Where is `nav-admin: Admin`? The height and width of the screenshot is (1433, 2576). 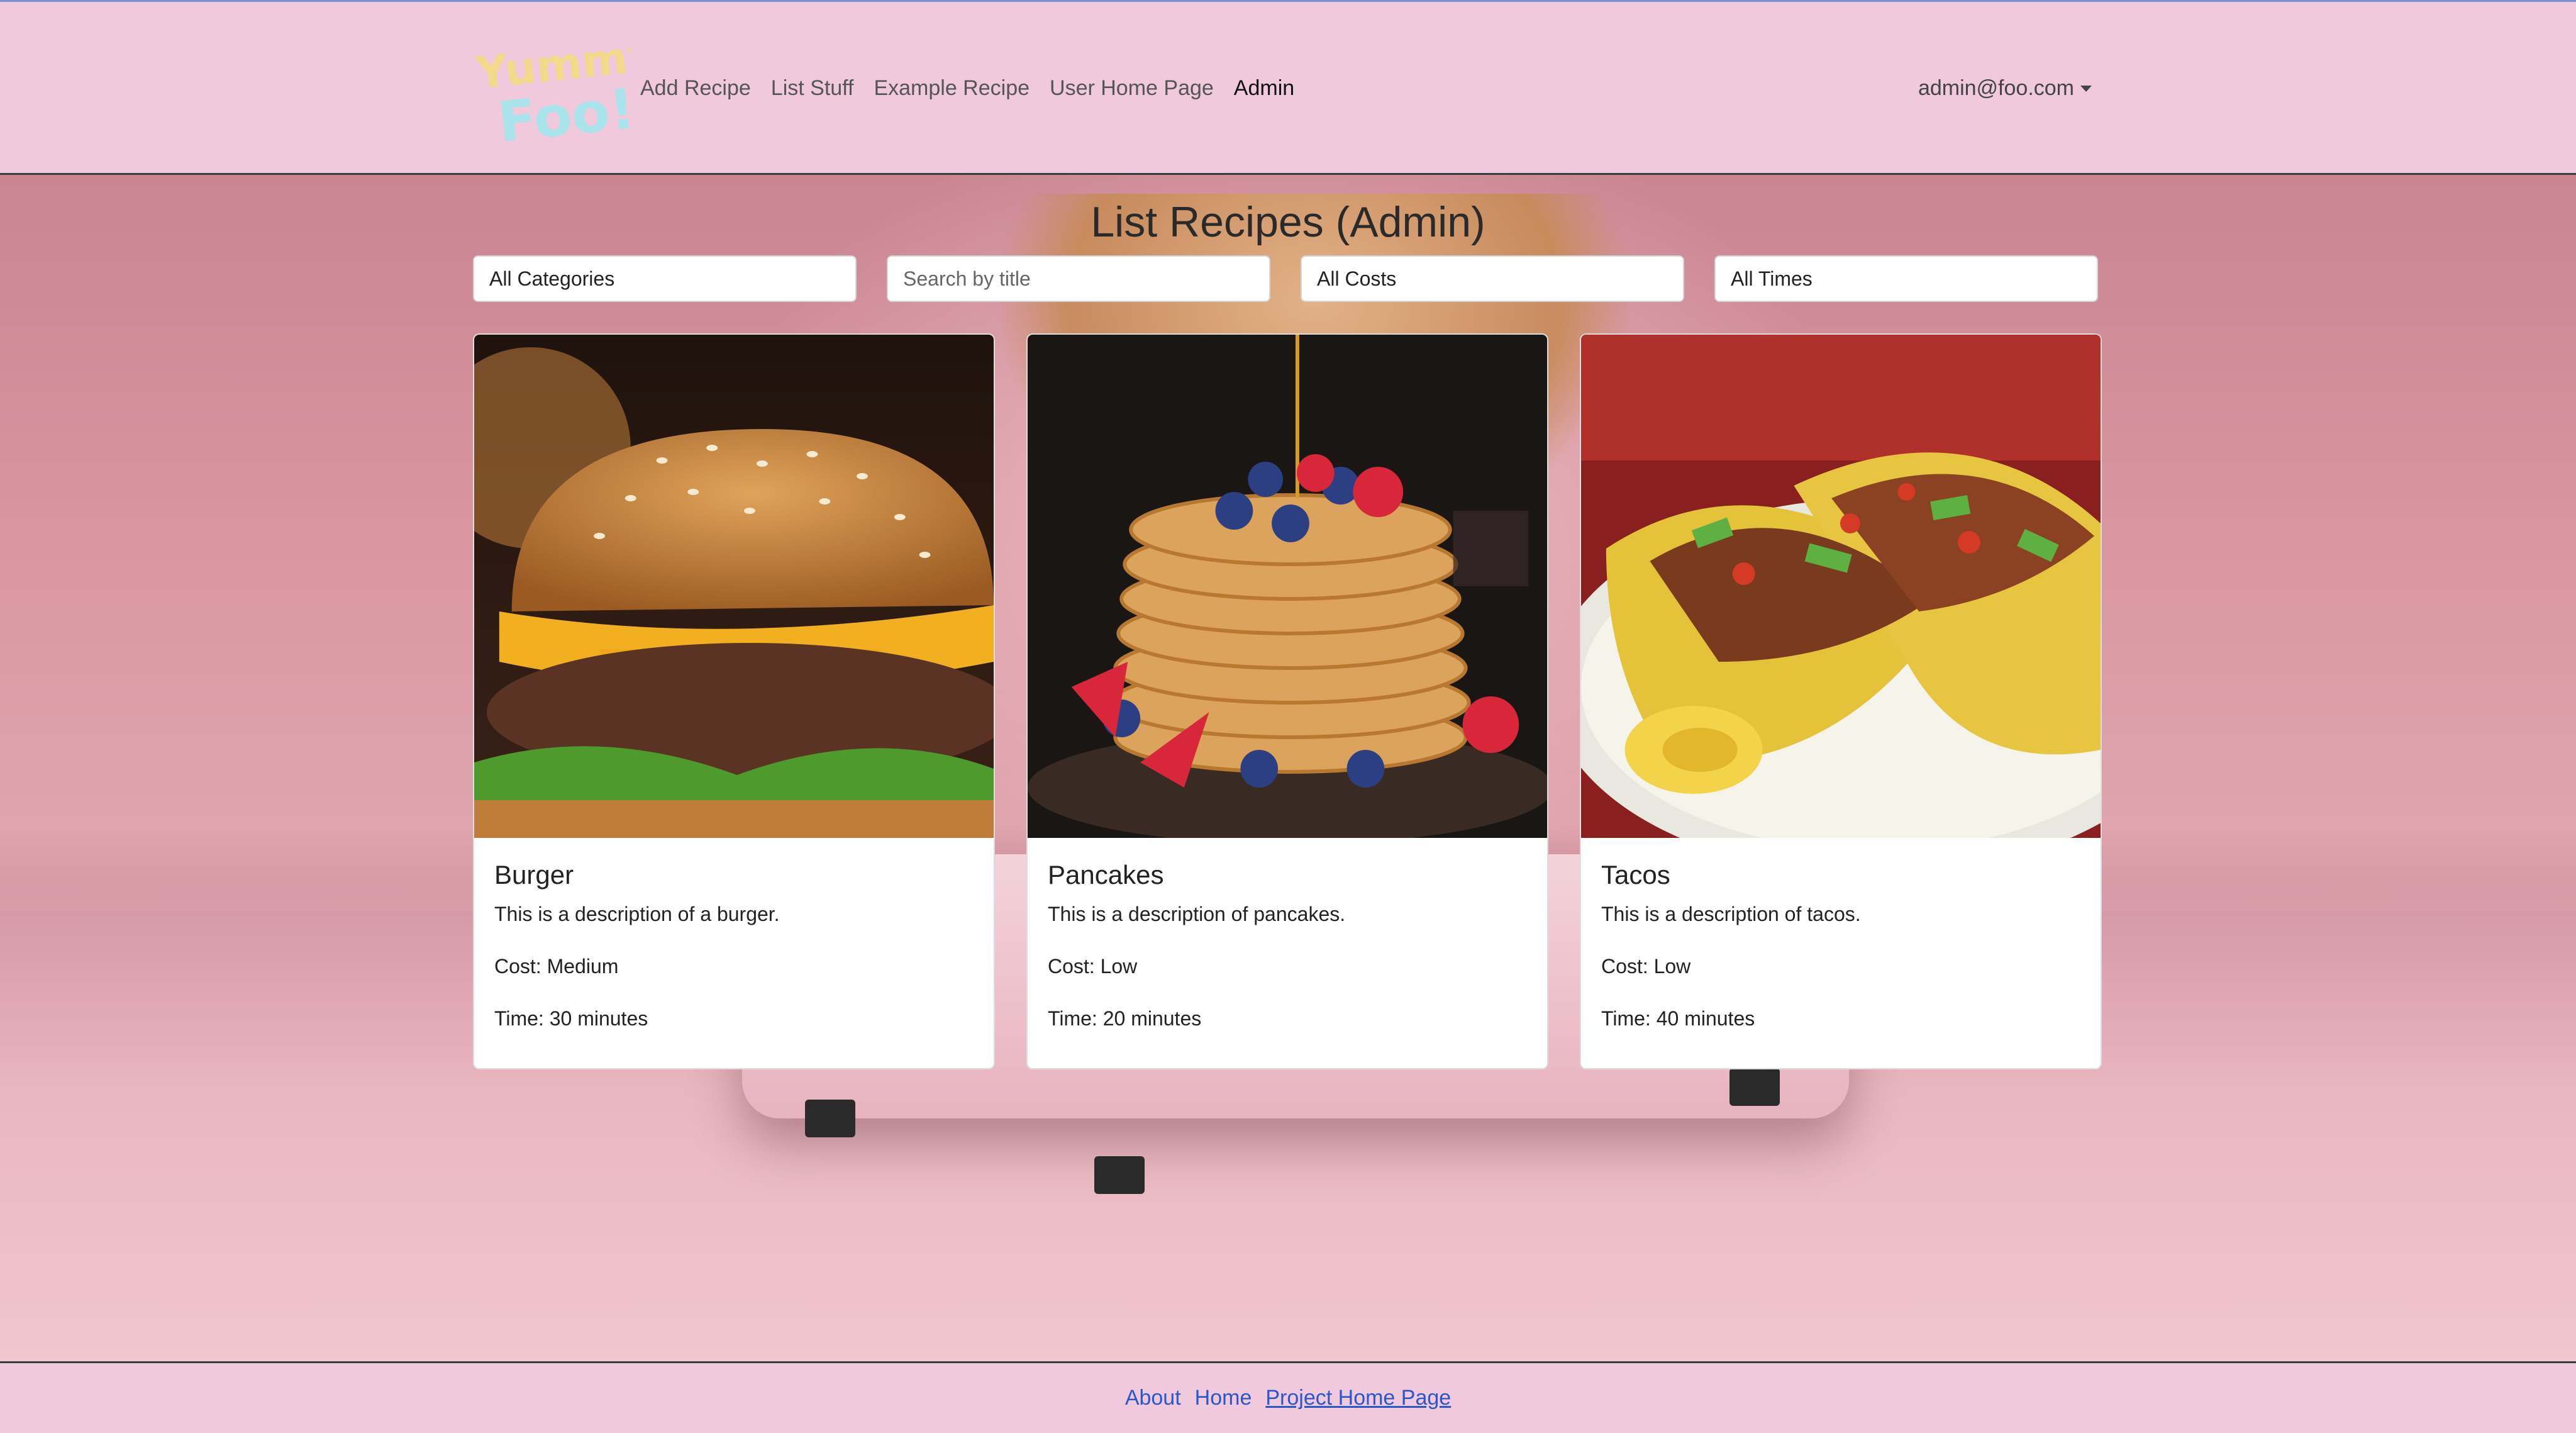 nav-admin: Admin is located at coordinates (1264, 88).